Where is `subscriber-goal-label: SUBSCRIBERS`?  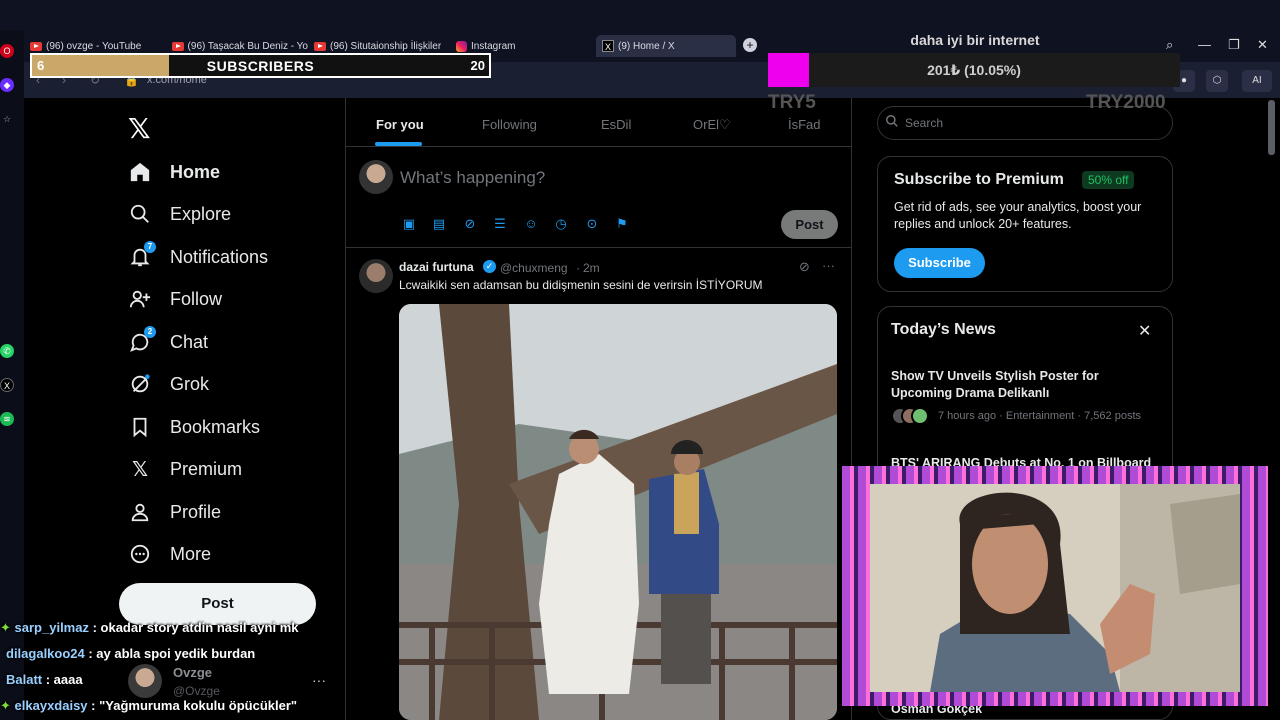
subscriber-goal-label: SUBSCRIBERS is located at coordinates (260, 66).